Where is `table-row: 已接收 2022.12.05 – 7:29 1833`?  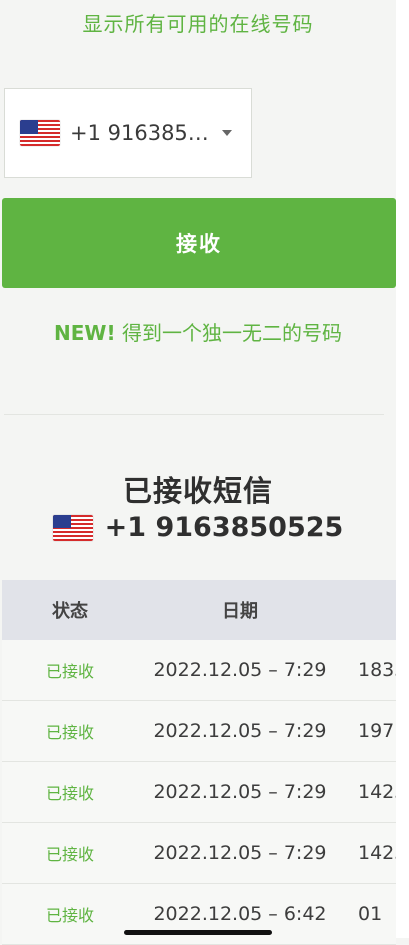 table-row: 已接收 2022.12.05 – 7:29 1833 is located at coordinates (199, 670).